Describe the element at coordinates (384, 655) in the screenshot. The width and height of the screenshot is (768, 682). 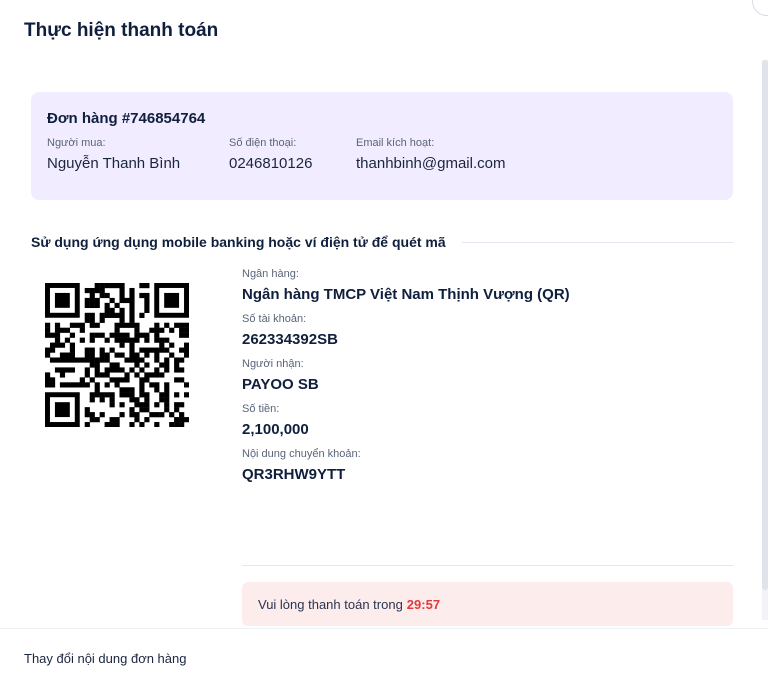
I see `modal-footer: Thay đổi nội dung đơn hàng` at that location.